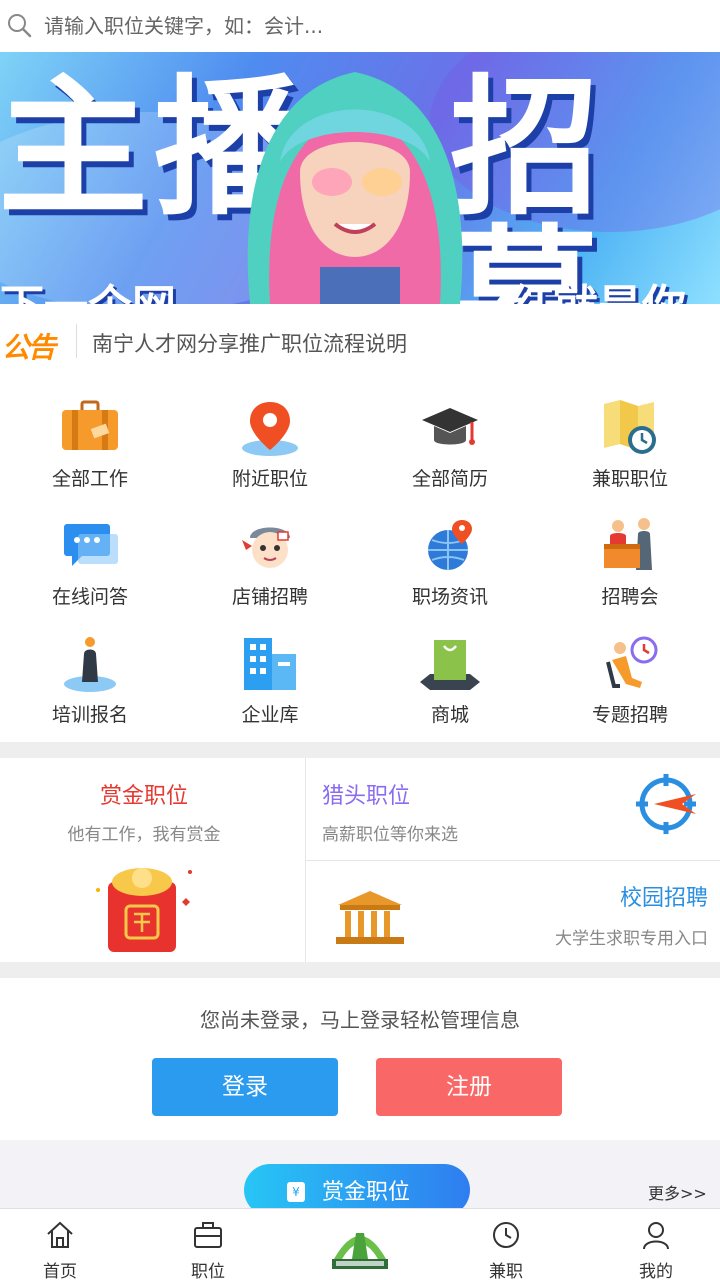  I want to click on search-input, so click(364, 26).